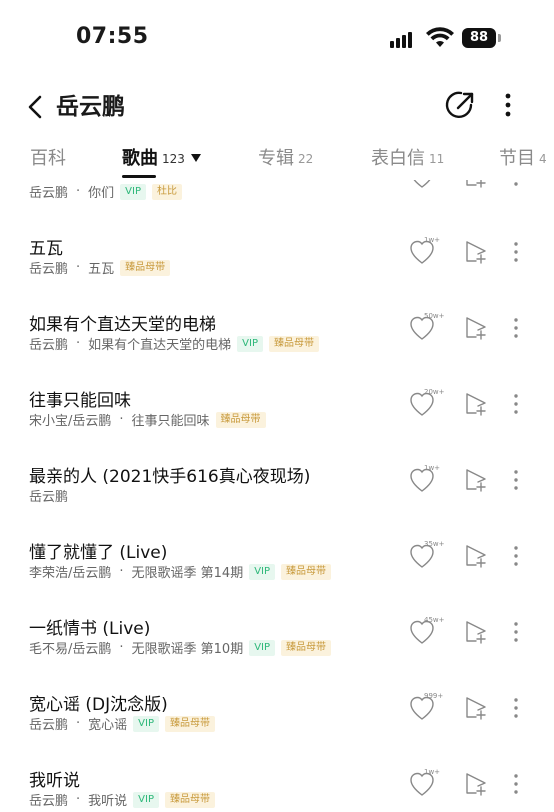 The width and height of the screenshot is (554, 812). I want to click on song-row: 如果有个直达天堂的电梯 岳云鹏 · 如果有个直达天堂的电梯 VIP 臻品母带 50w+, so click(277, 312).